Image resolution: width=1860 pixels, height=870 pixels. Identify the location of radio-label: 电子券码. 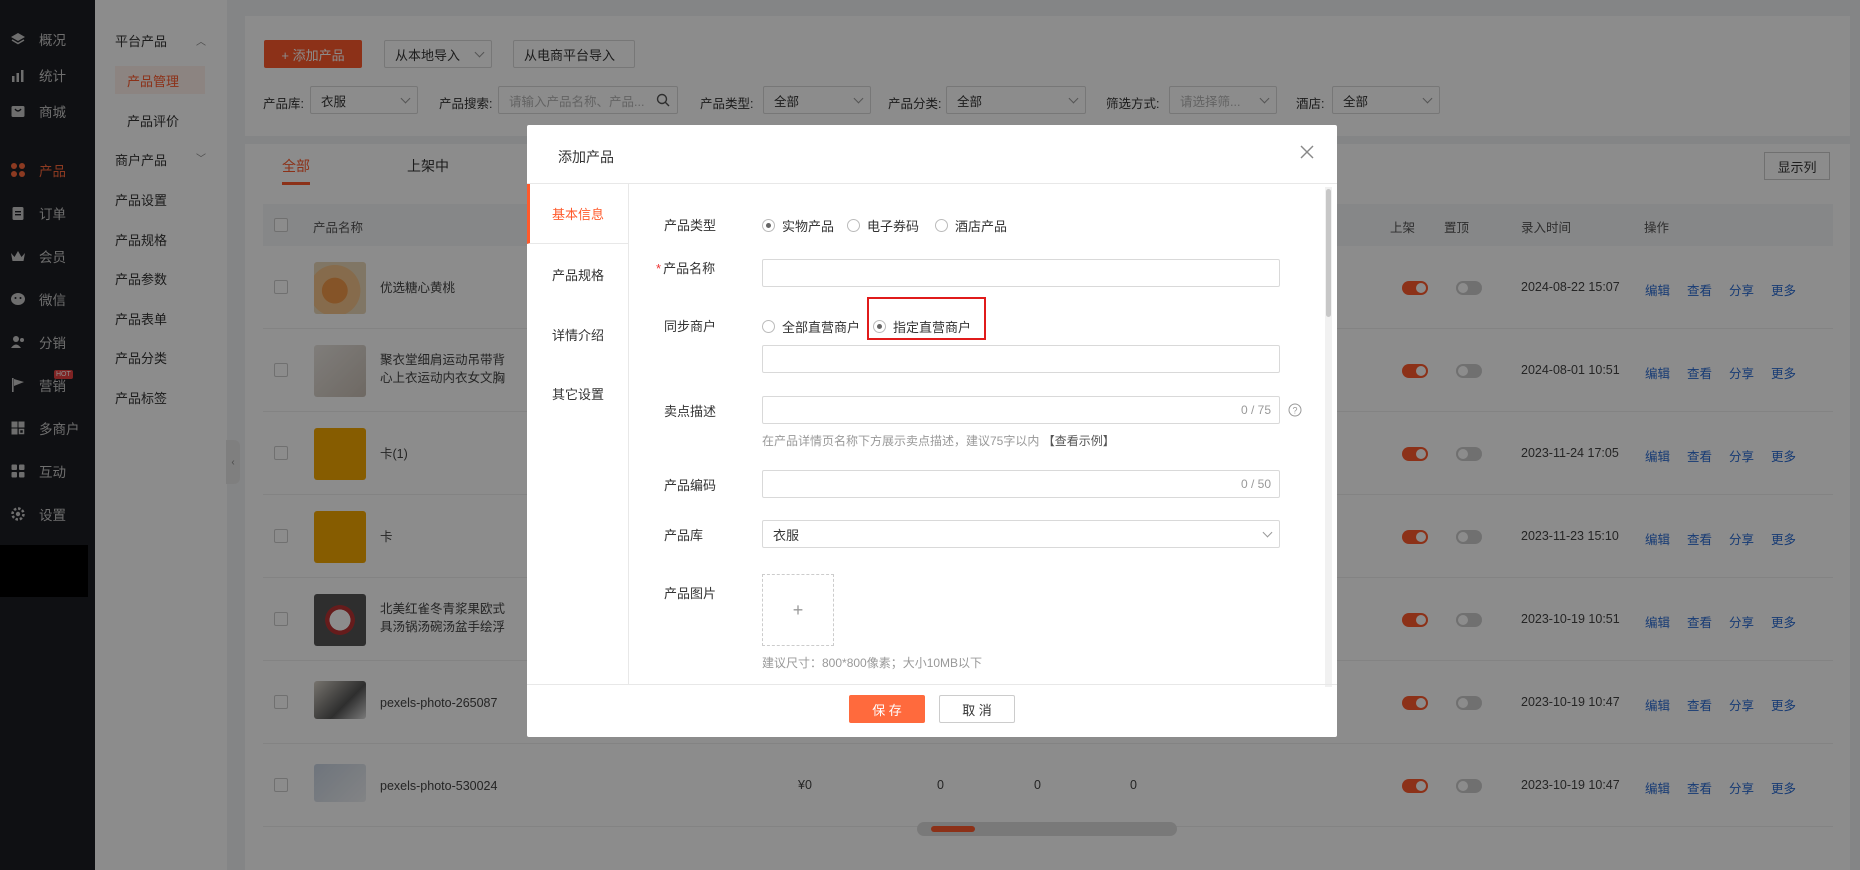
(893, 226).